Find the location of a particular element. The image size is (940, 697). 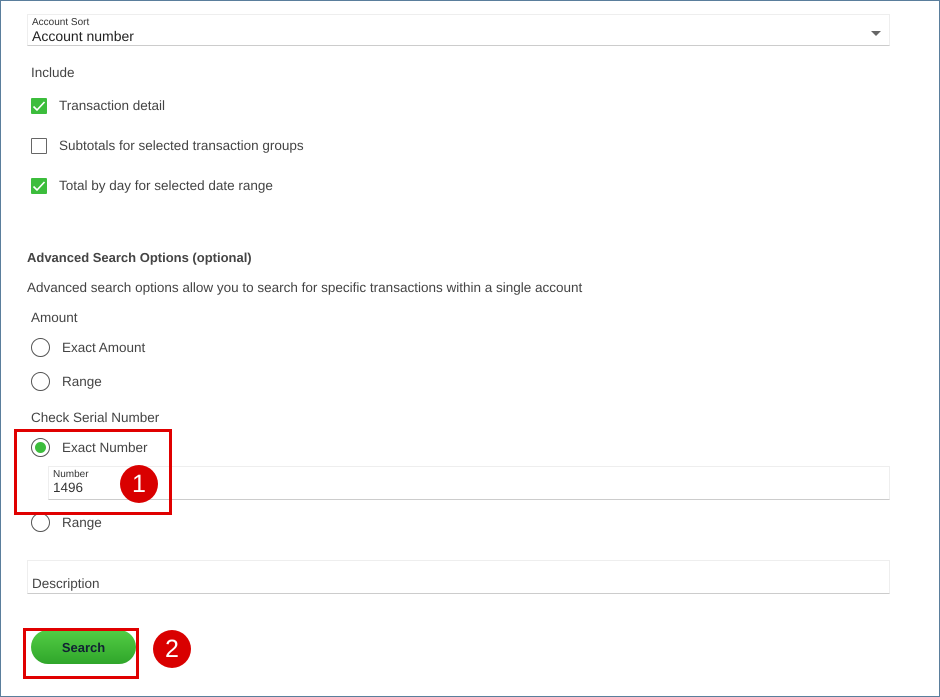

section-description: Advanced search options allow you to search for specific transactions within a single account is located at coordinates (305, 287).